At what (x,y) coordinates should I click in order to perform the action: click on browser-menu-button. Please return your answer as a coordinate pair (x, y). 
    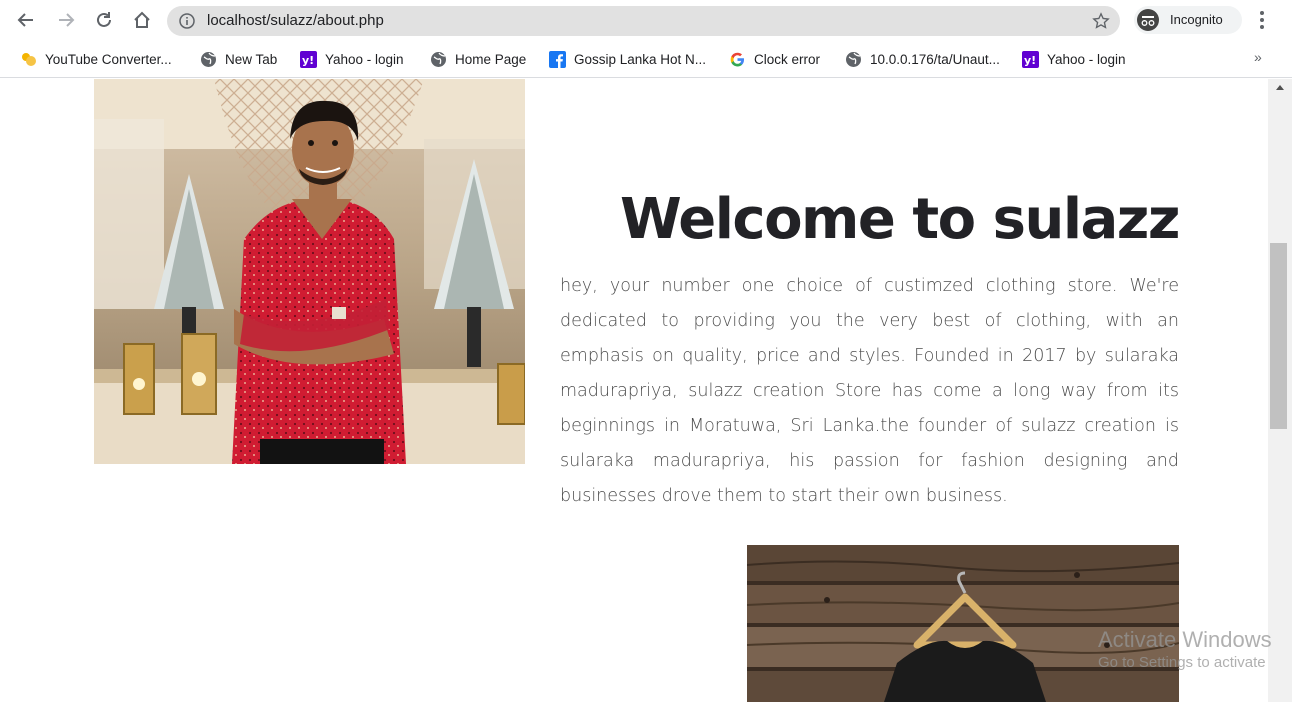
    Looking at the image, I should click on (1262, 20).